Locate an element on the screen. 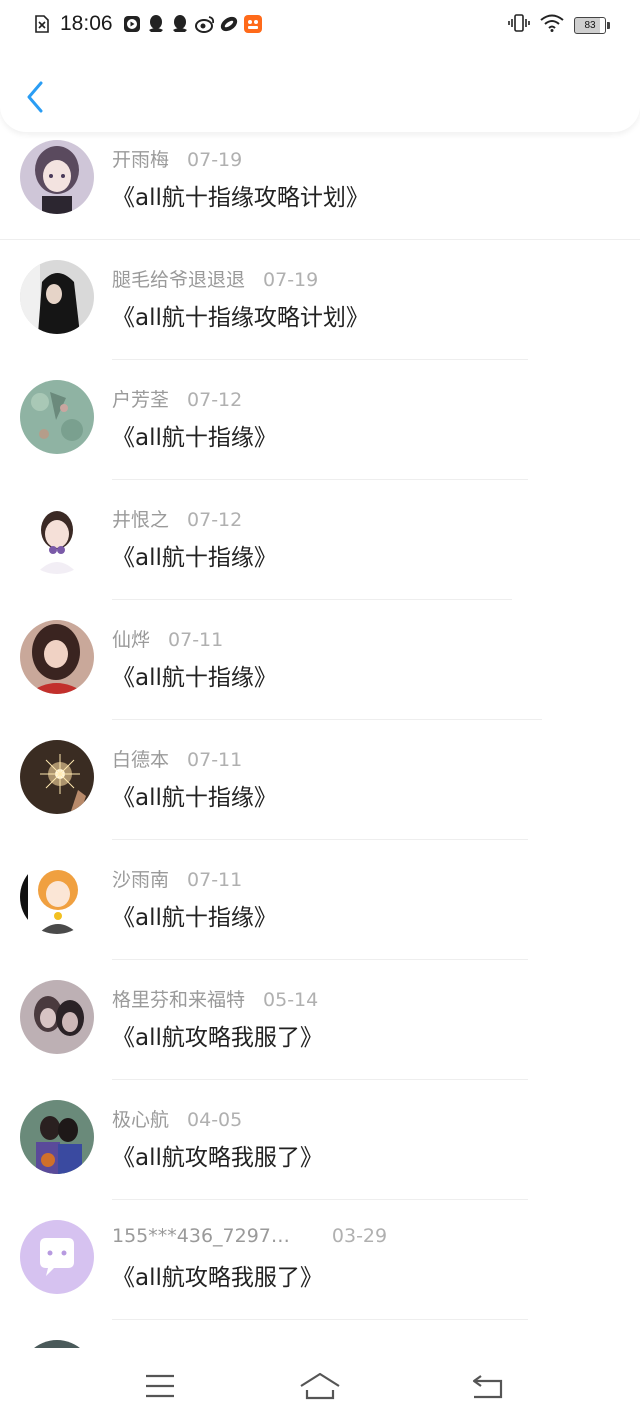 The image size is (640, 1423). status-right: 83 is located at coordinates (559, 25).